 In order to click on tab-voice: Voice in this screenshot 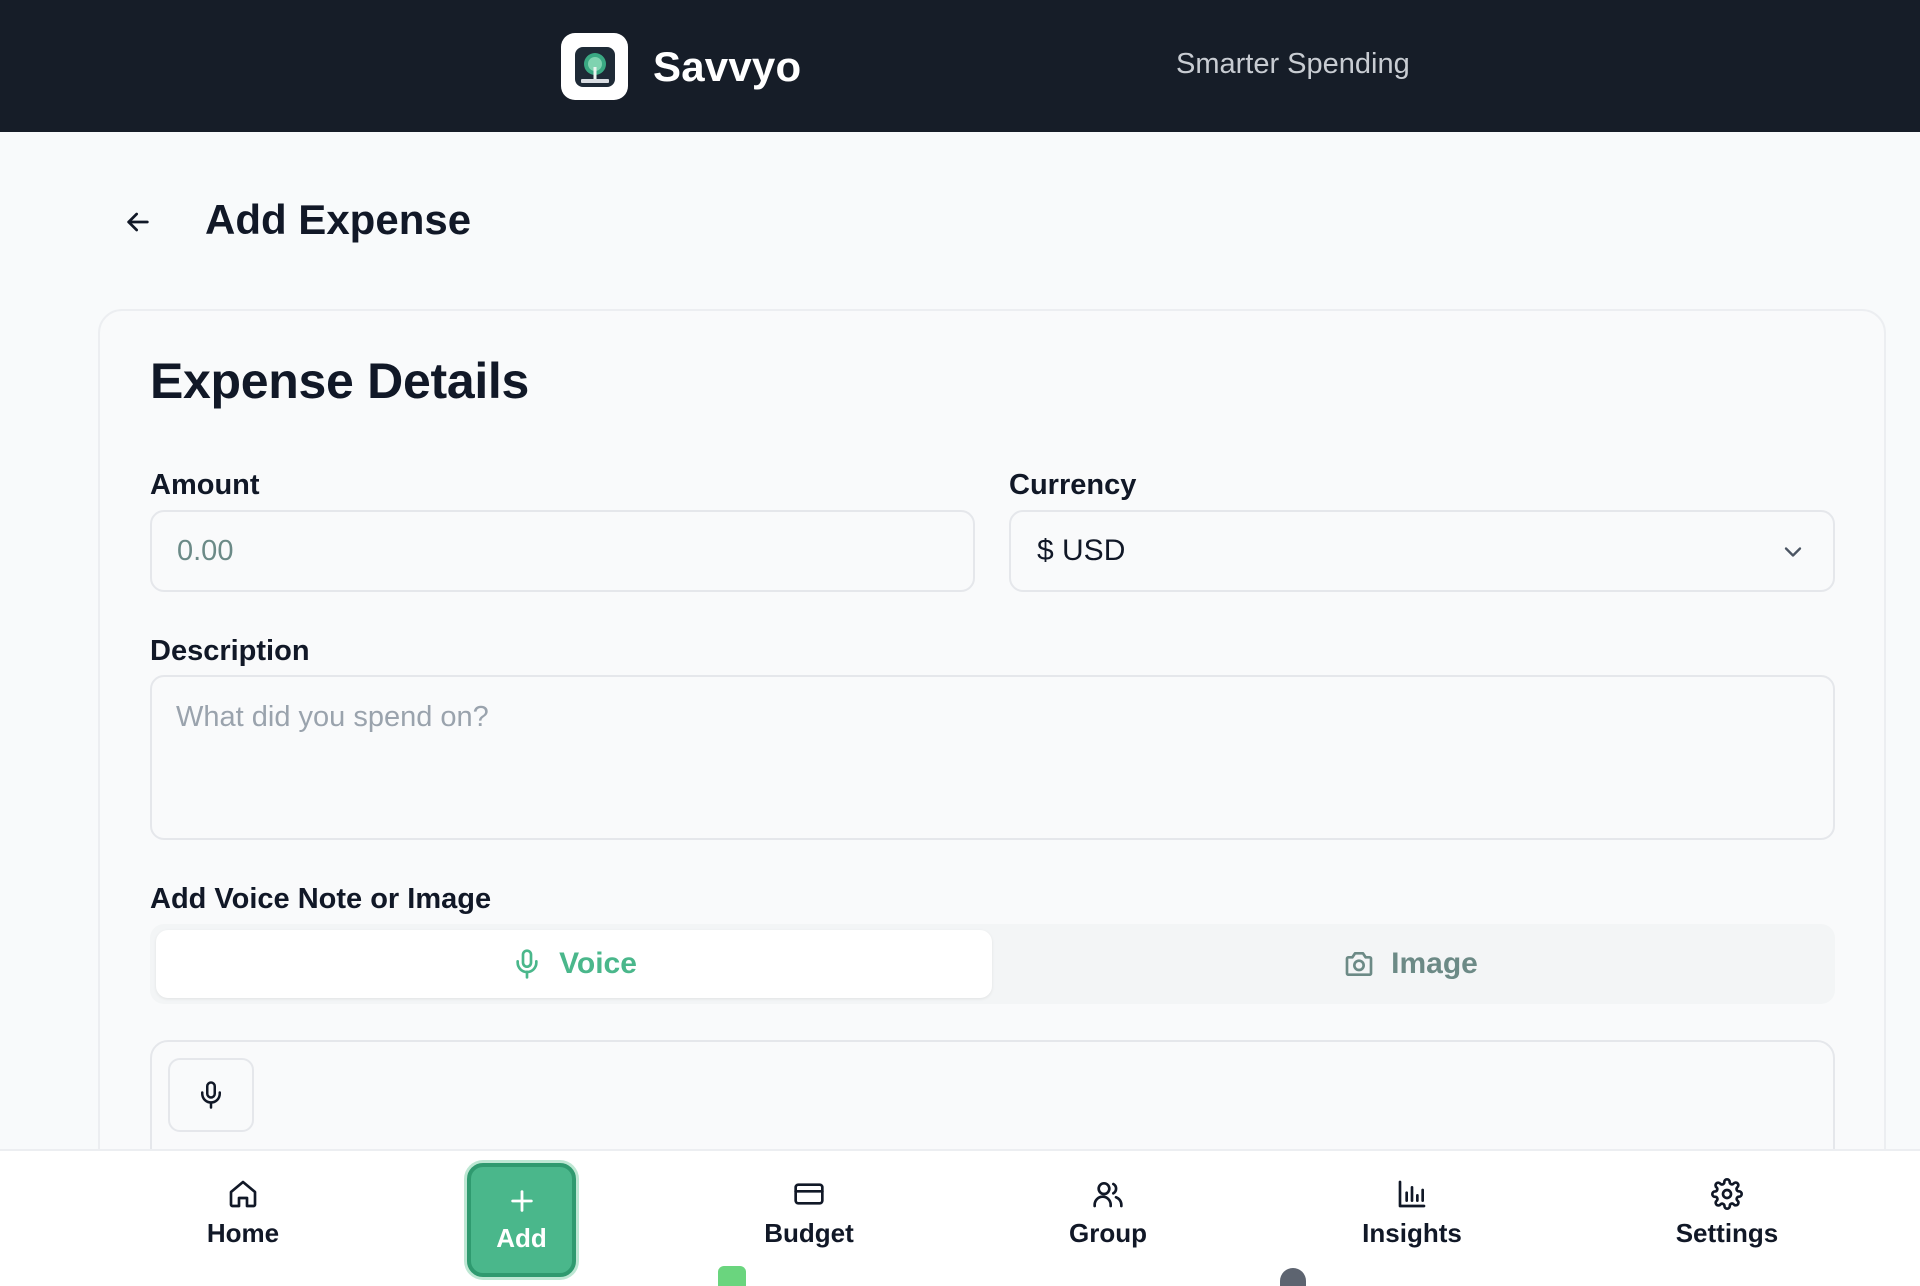, I will do `click(574, 964)`.